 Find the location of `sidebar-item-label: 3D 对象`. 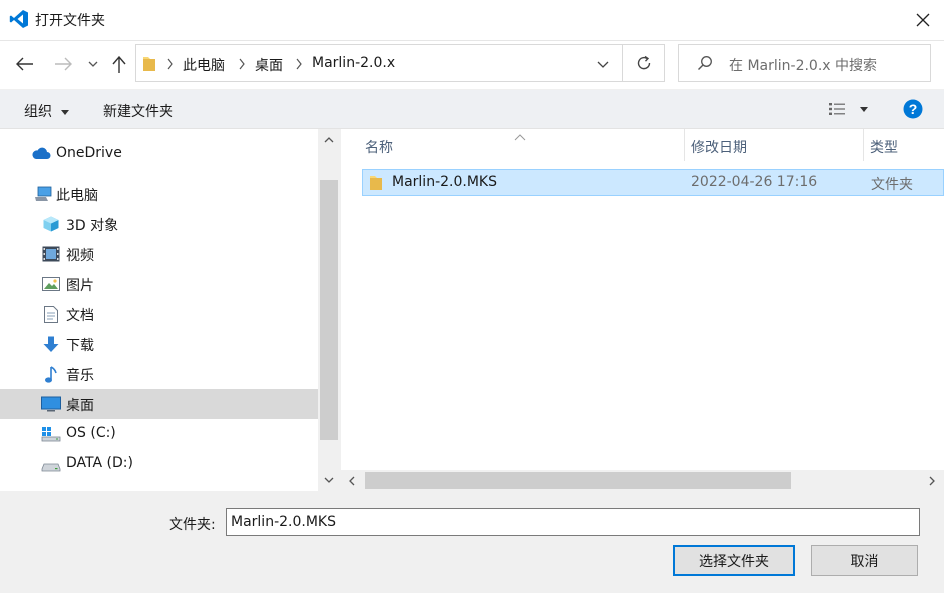

sidebar-item-label: 3D 对象 is located at coordinates (92, 226).